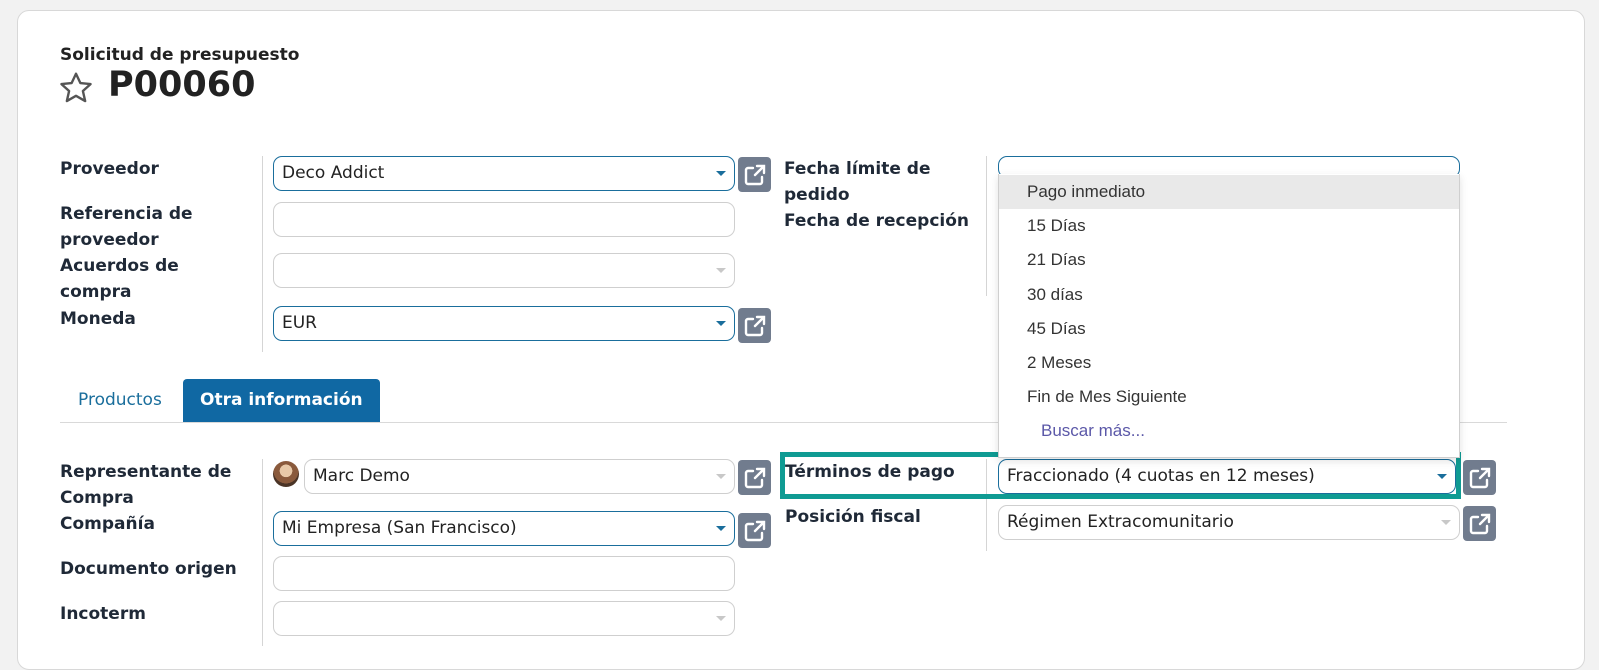 The image size is (1599, 670). What do you see at coordinates (1229, 192) in the screenshot?
I see `dropdown-option: Pago inmediato` at bounding box center [1229, 192].